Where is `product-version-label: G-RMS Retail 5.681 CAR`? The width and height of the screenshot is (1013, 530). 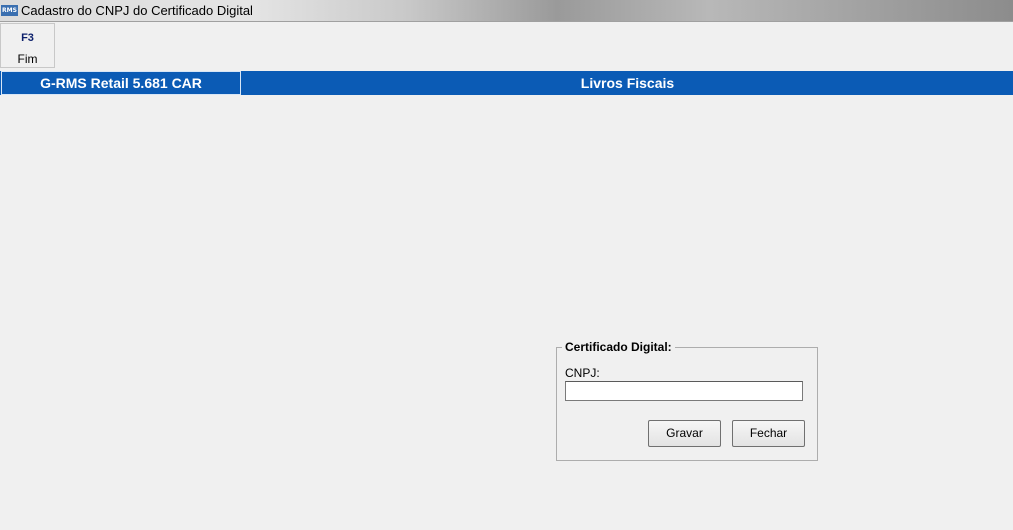
product-version-label: G-RMS Retail 5.681 CAR is located at coordinates (121, 83).